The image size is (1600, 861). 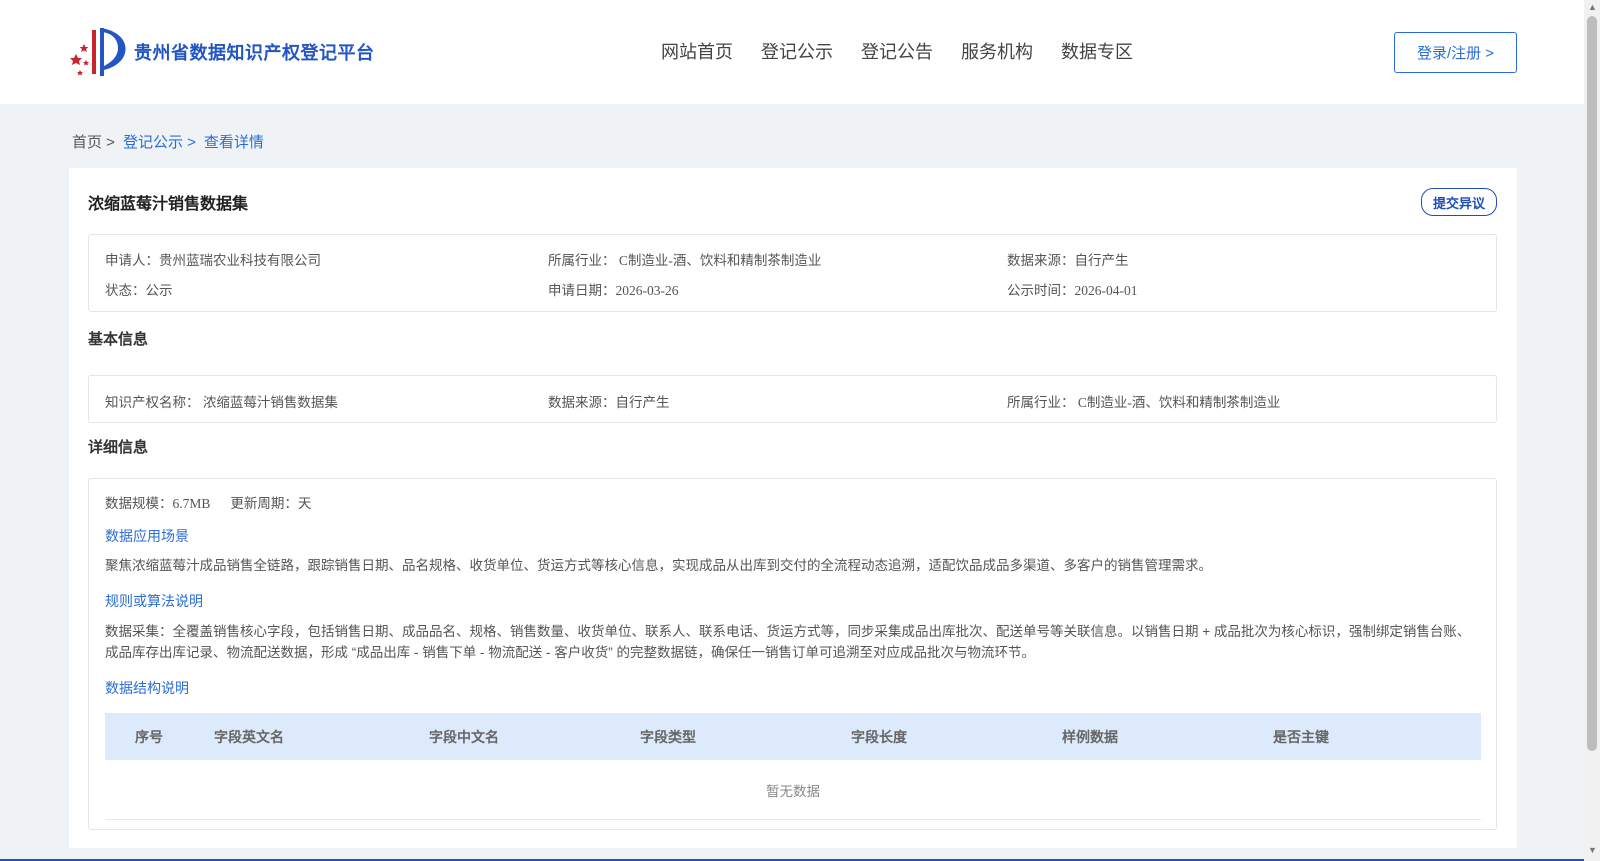 What do you see at coordinates (1072, 290) in the screenshot?
I see `publish-date-field: 公示时间：2026-04-01` at bounding box center [1072, 290].